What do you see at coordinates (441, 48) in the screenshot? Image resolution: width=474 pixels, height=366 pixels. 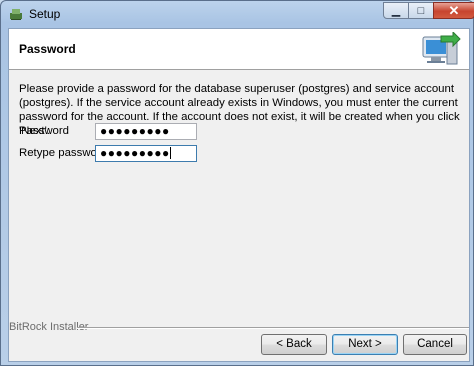 I see `computer-setup-icon` at bounding box center [441, 48].